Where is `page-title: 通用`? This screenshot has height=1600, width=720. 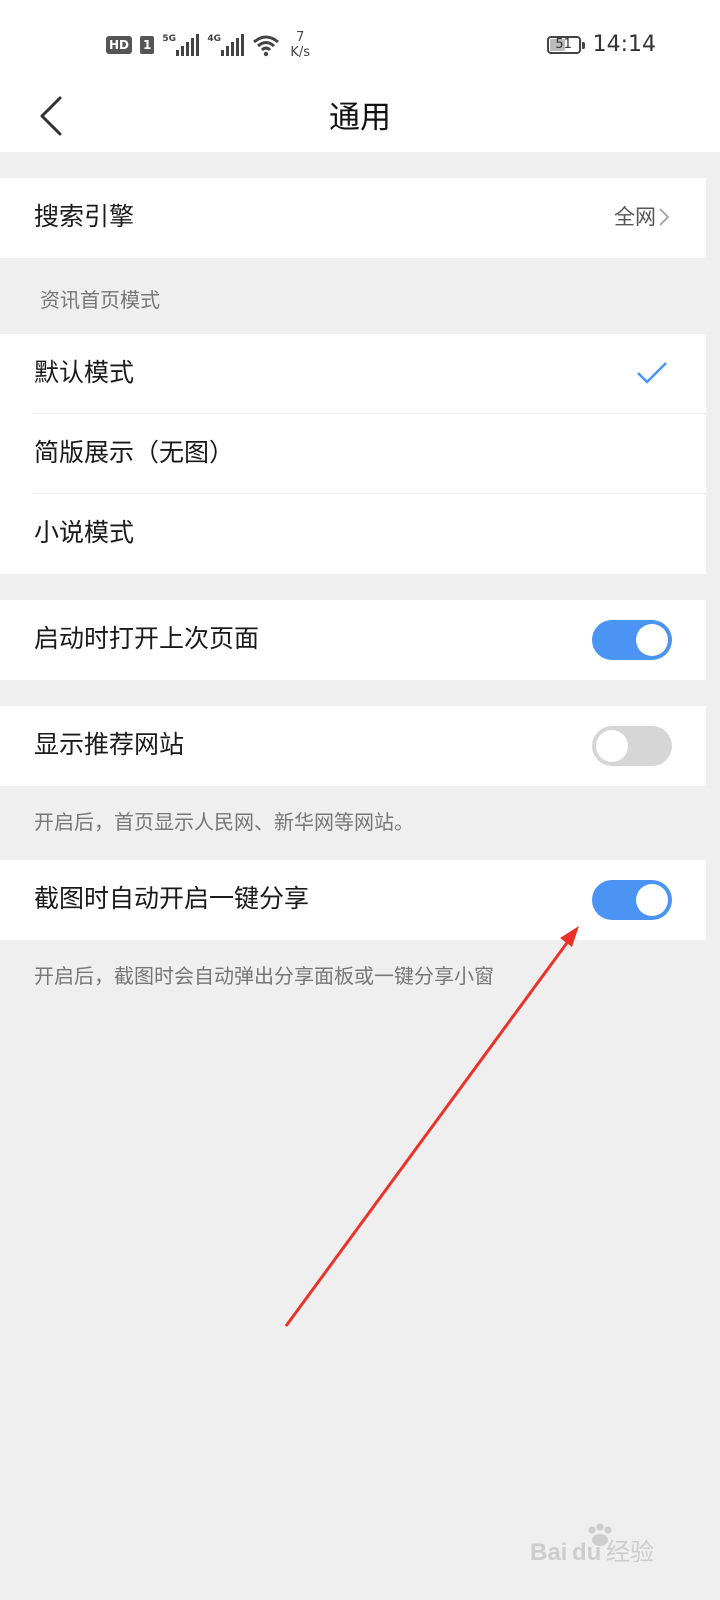 page-title: 通用 is located at coordinates (360, 118).